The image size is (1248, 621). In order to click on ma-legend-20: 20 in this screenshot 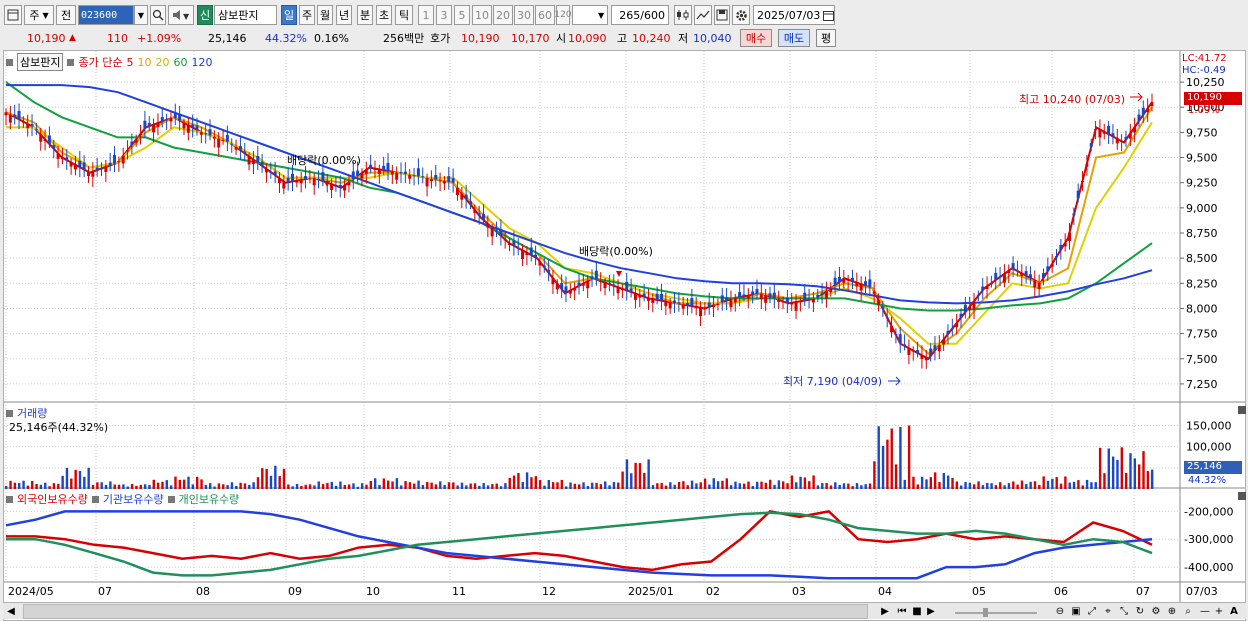, I will do `click(162, 62)`.